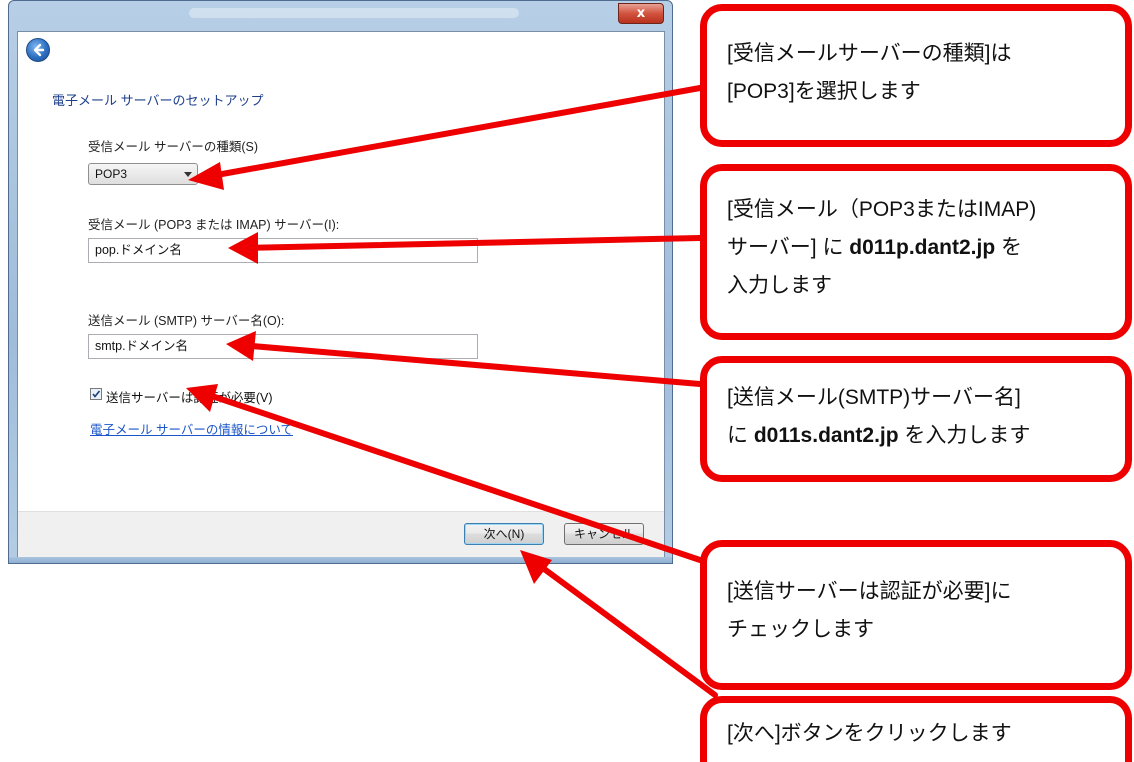 This screenshot has width=1134, height=762. I want to click on callout-text: を入力します, so click(964, 435).